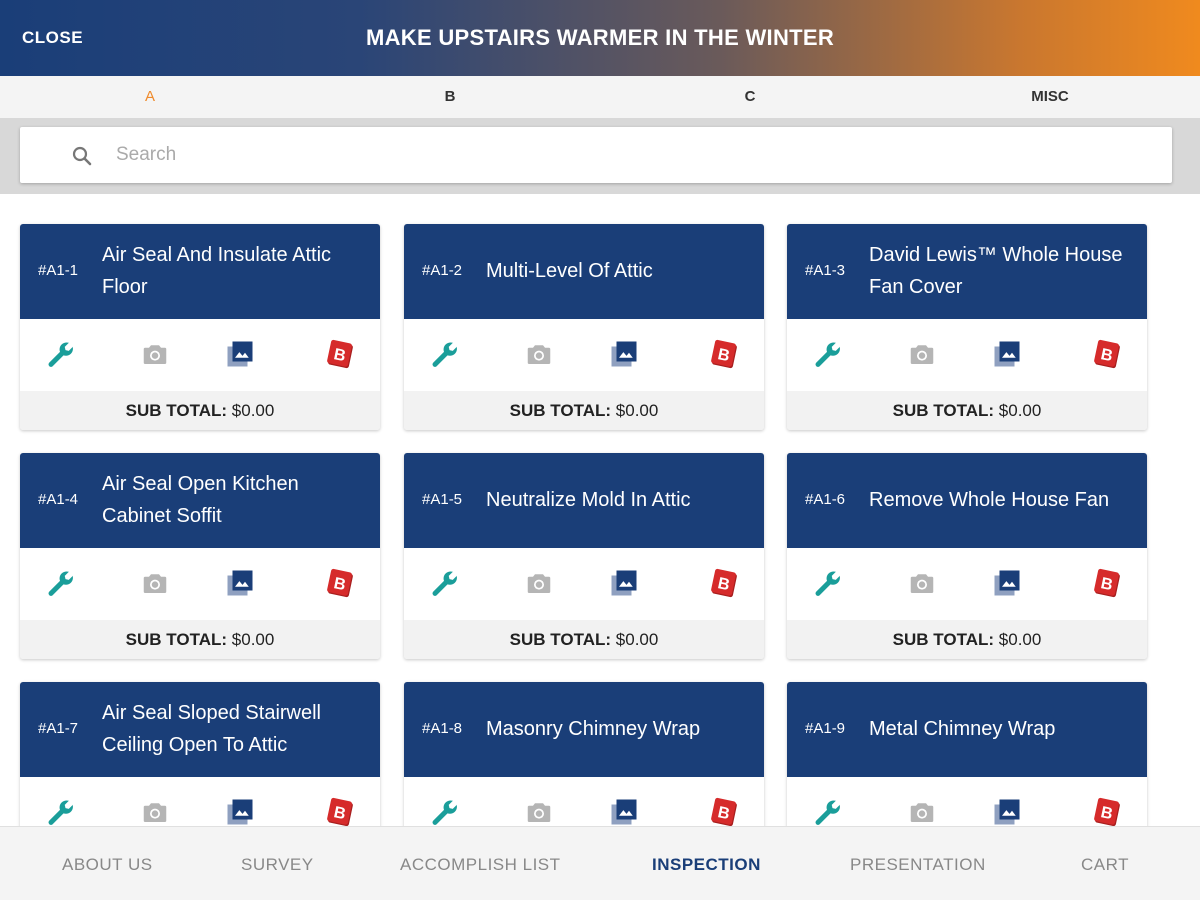 The width and height of the screenshot is (1200, 900). What do you see at coordinates (825, 499) in the screenshot?
I see `item-code: #A1-6` at bounding box center [825, 499].